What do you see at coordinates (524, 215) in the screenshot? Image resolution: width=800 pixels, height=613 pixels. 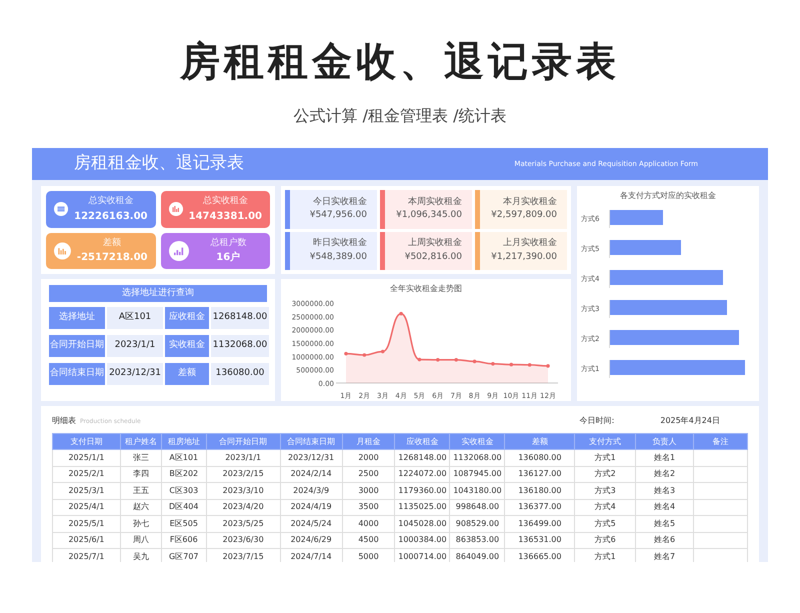 I see `card-value: ¥2,597,809.00` at bounding box center [524, 215].